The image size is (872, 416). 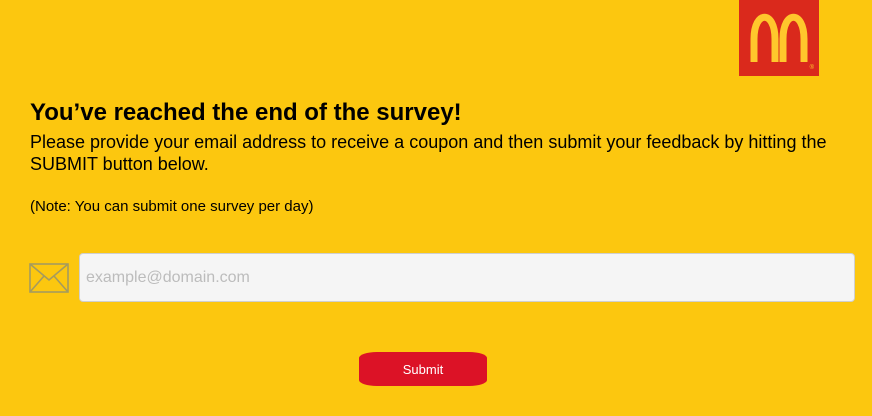 What do you see at coordinates (467, 277) in the screenshot?
I see `email-input` at bounding box center [467, 277].